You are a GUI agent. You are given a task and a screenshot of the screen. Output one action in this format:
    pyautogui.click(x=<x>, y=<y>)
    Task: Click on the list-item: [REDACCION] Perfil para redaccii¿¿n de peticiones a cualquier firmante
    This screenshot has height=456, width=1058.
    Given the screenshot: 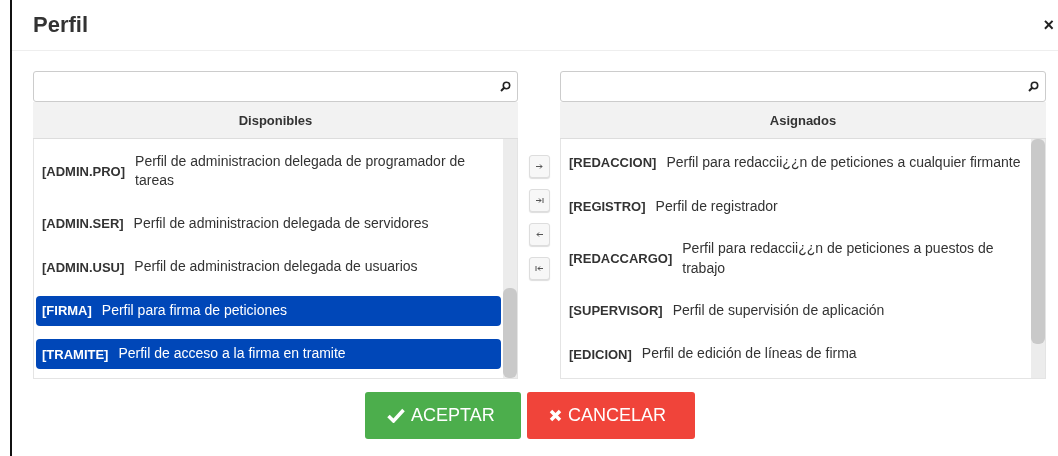 What is the action you would take?
    pyautogui.click(x=796, y=162)
    